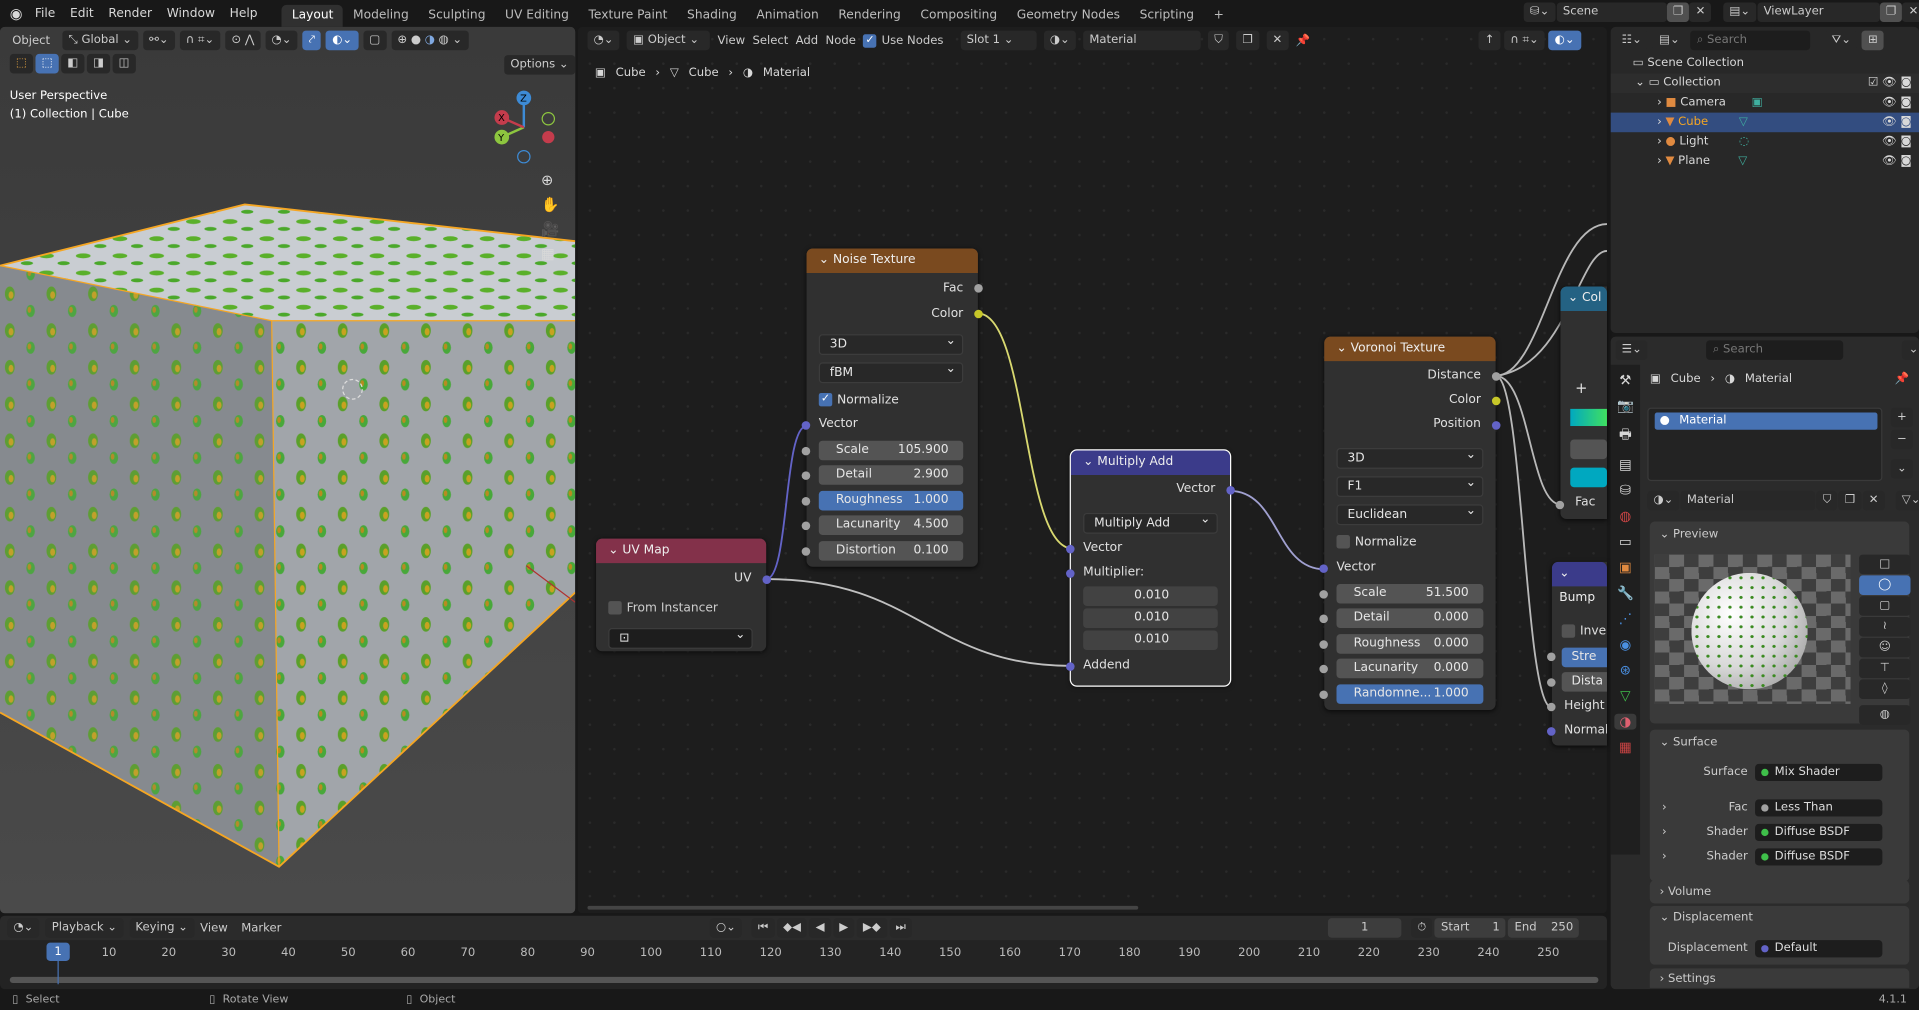 This screenshot has width=1919, height=1010. I want to click on tab-shading: Shading, so click(711, 16).